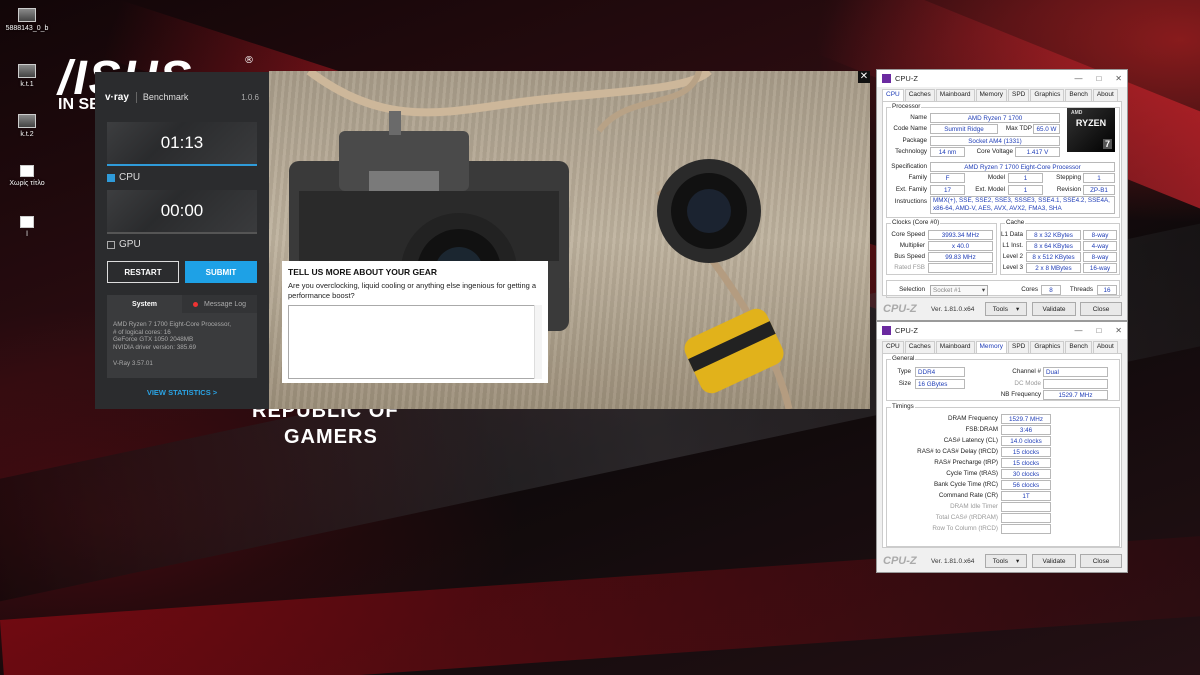  What do you see at coordinates (959, 290) in the screenshot?
I see `socket-select: Socket #1 ▾` at bounding box center [959, 290].